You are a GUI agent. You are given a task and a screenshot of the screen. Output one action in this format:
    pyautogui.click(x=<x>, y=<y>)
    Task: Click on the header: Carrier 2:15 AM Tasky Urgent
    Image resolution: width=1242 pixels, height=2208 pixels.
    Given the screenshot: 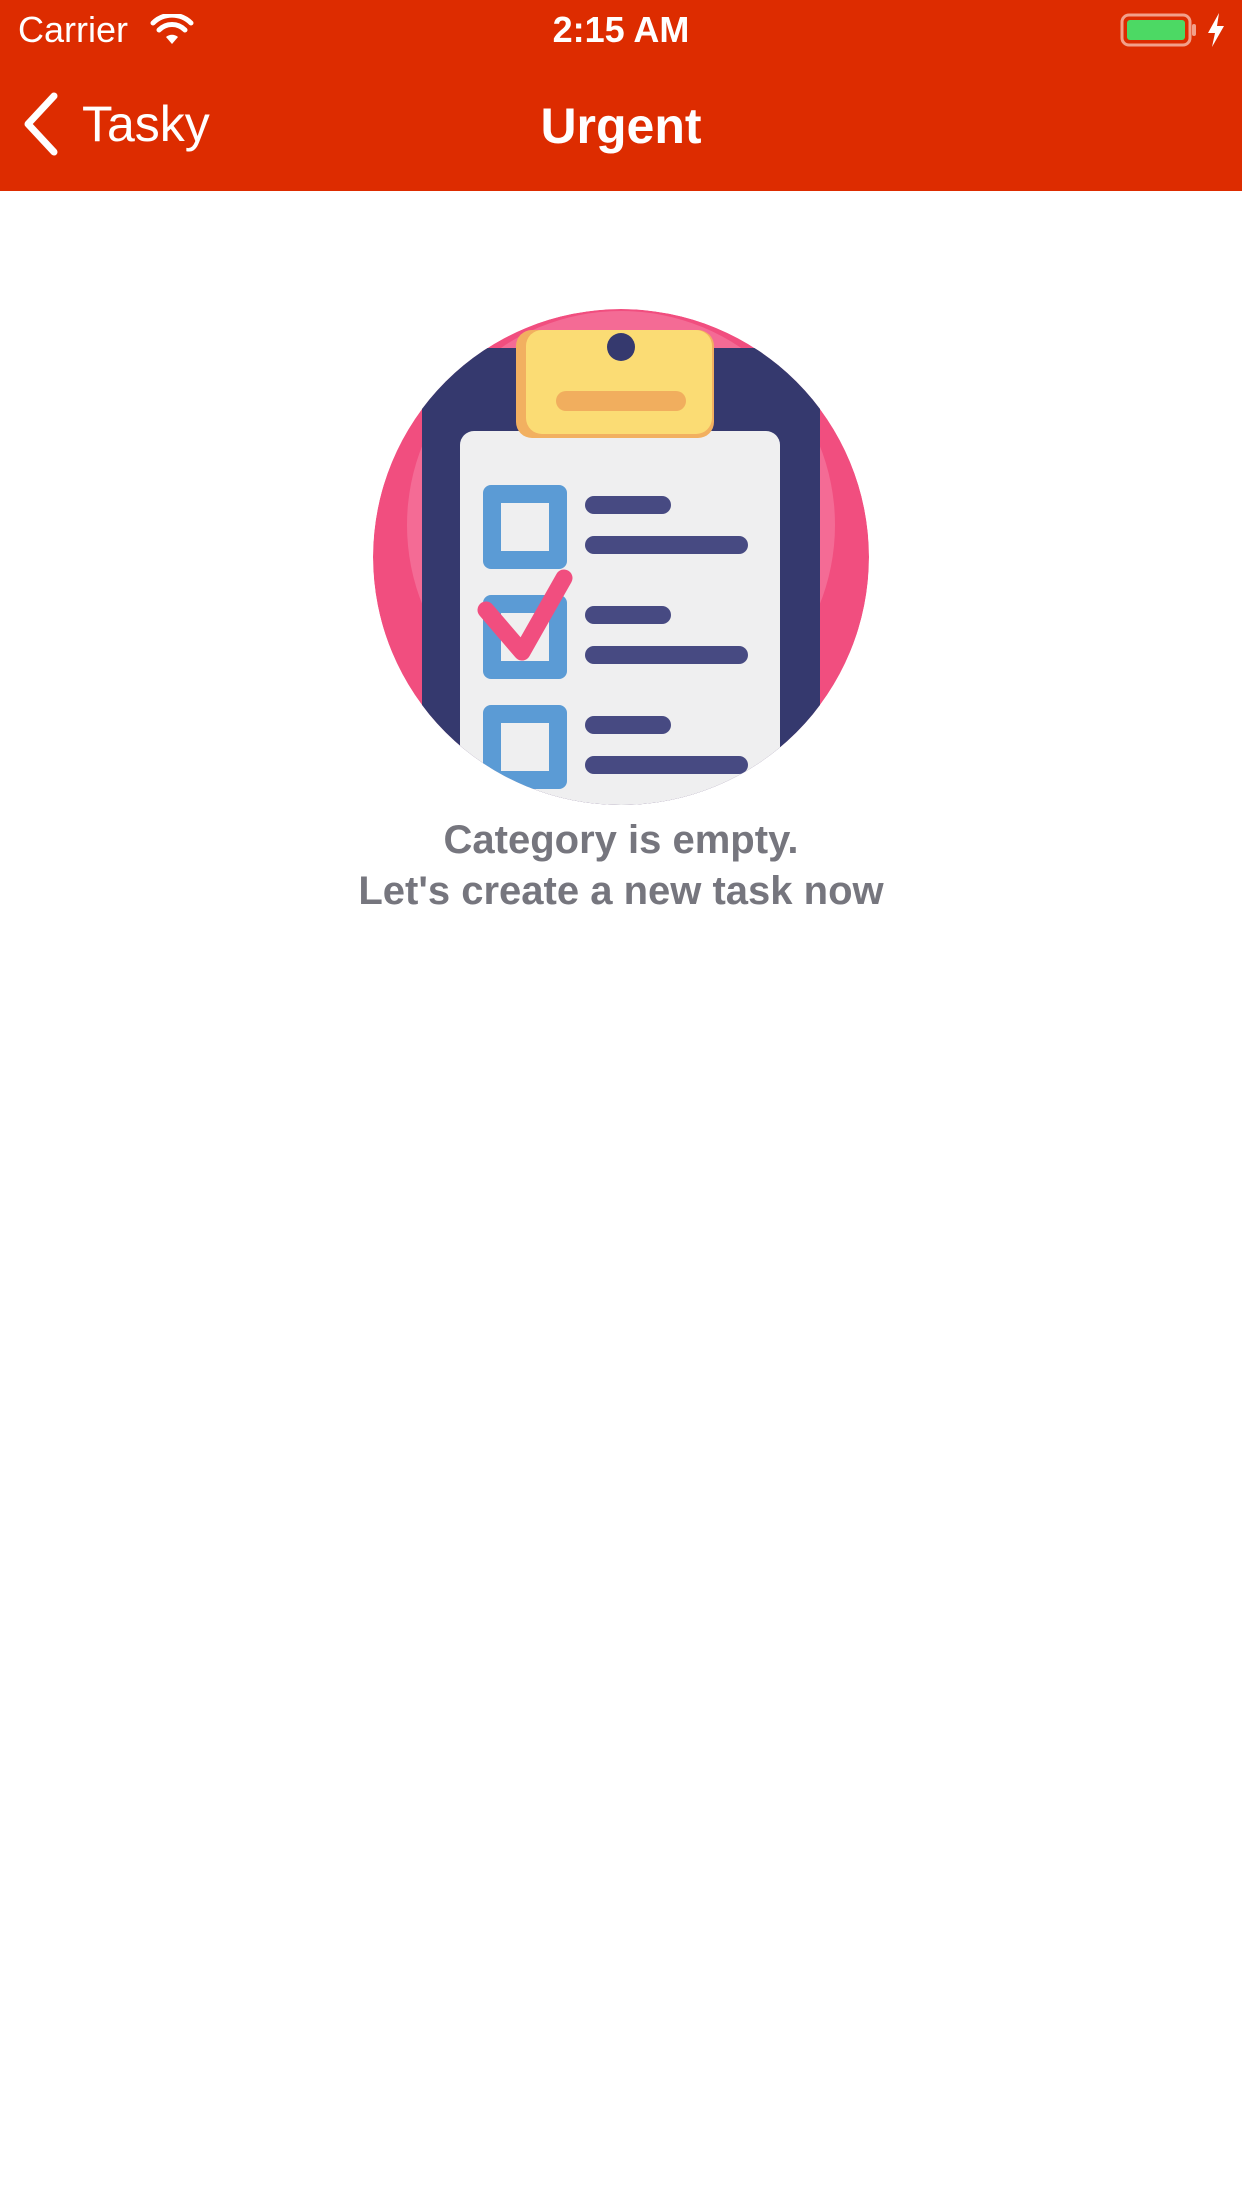 What is the action you would take?
    pyautogui.click(x=621, y=95)
    